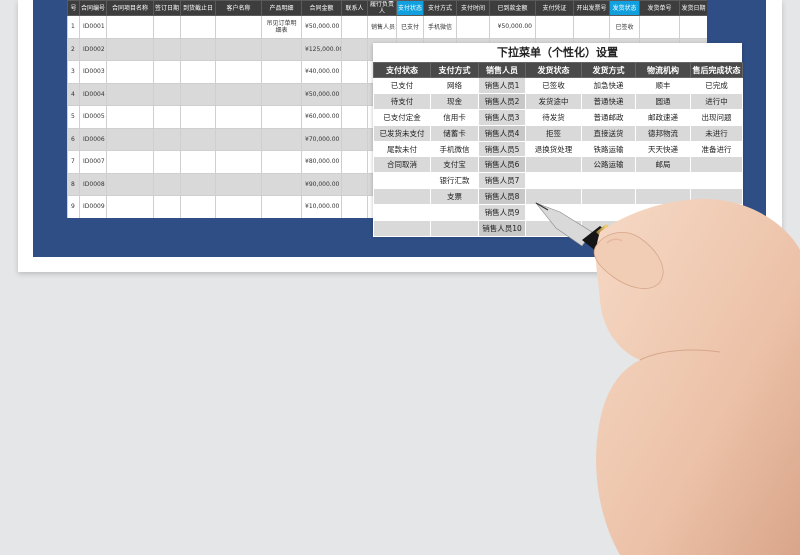 This screenshot has height=555, width=800. What do you see at coordinates (454, 101) in the screenshot?
I see `dropdown-option: 现金` at bounding box center [454, 101].